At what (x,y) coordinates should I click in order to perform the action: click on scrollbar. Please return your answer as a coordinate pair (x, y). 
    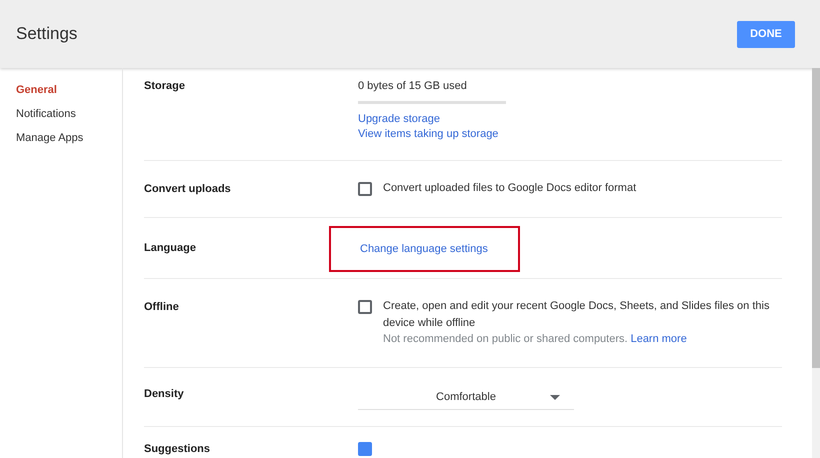
    Looking at the image, I should click on (816, 263).